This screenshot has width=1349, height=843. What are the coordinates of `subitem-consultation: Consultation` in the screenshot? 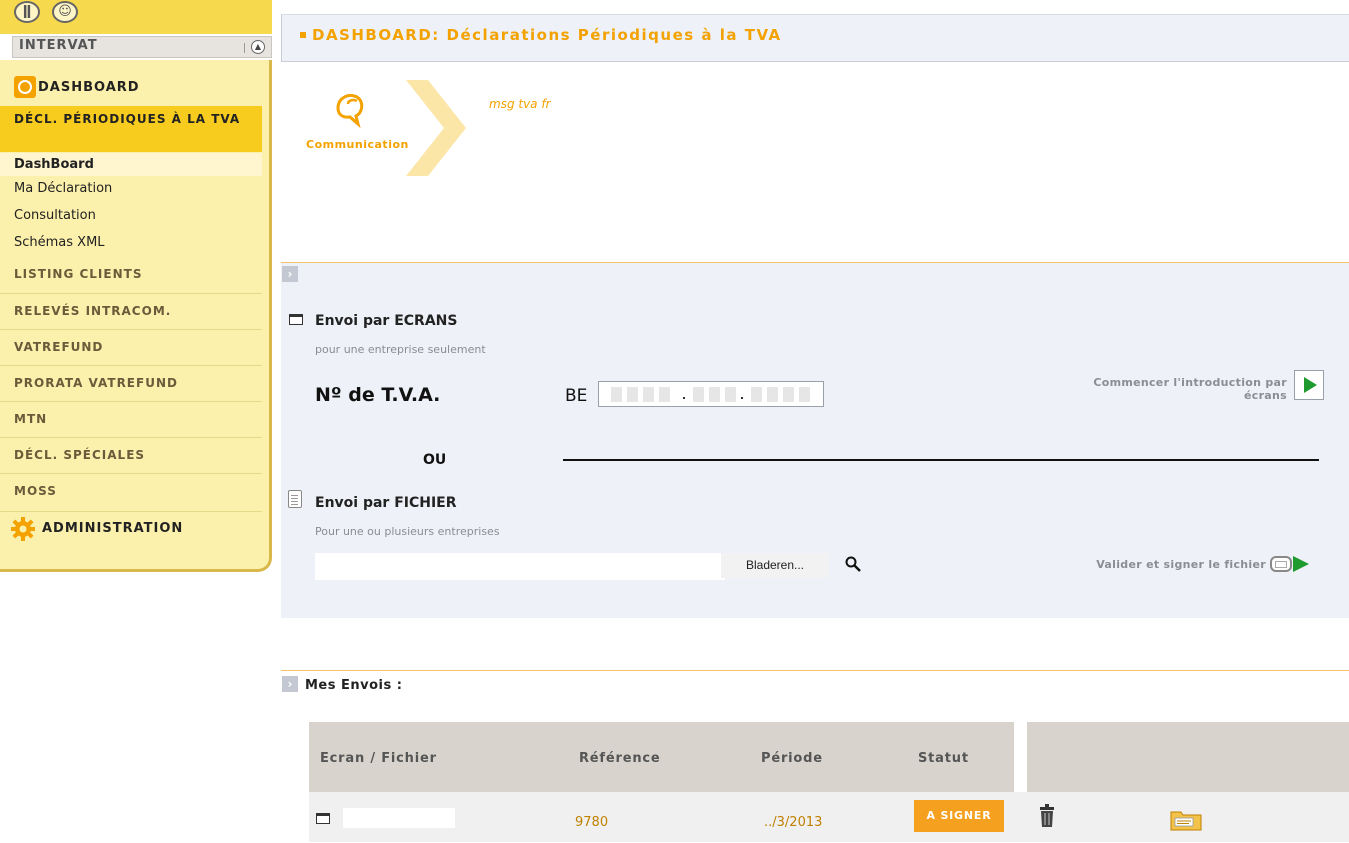 It's located at (55, 215).